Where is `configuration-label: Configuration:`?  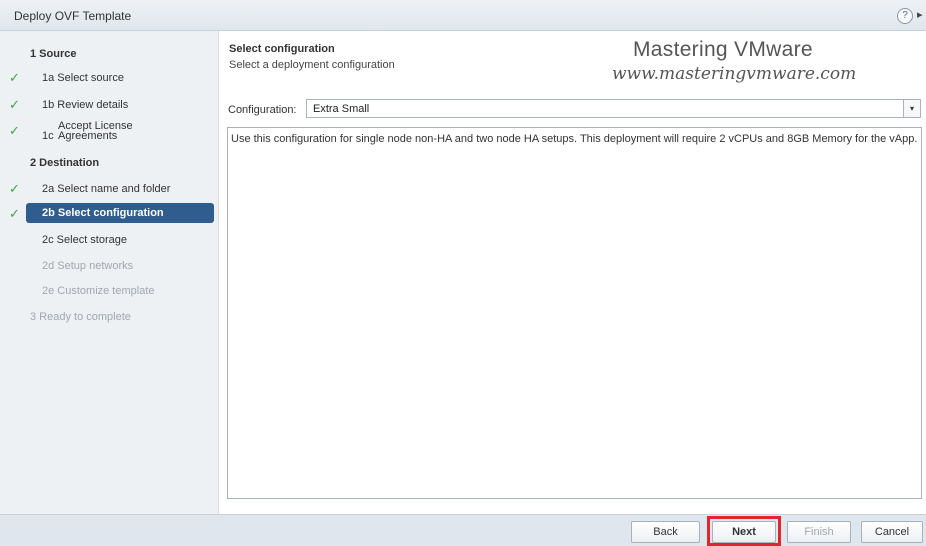 configuration-label: Configuration: is located at coordinates (262, 110).